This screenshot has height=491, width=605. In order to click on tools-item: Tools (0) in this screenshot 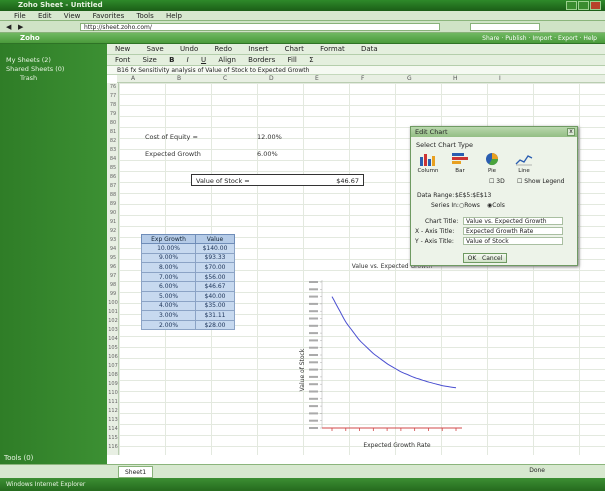, I will do `click(18, 458)`.